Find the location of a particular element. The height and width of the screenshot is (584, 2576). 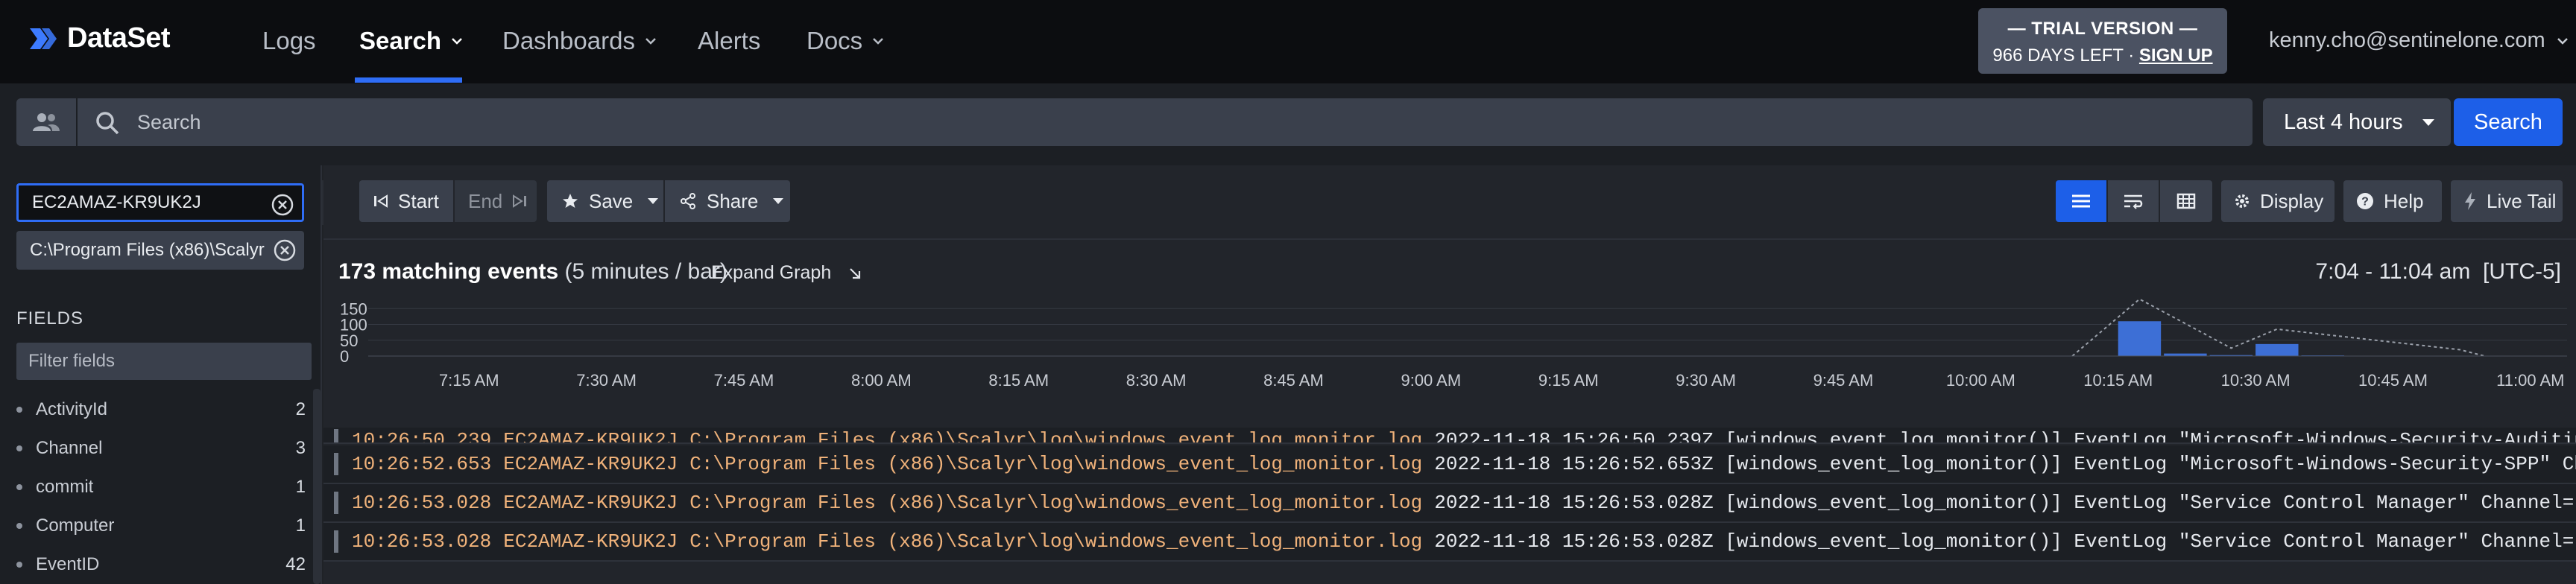

x-tick-label: 8:15 AM is located at coordinates (1018, 381).